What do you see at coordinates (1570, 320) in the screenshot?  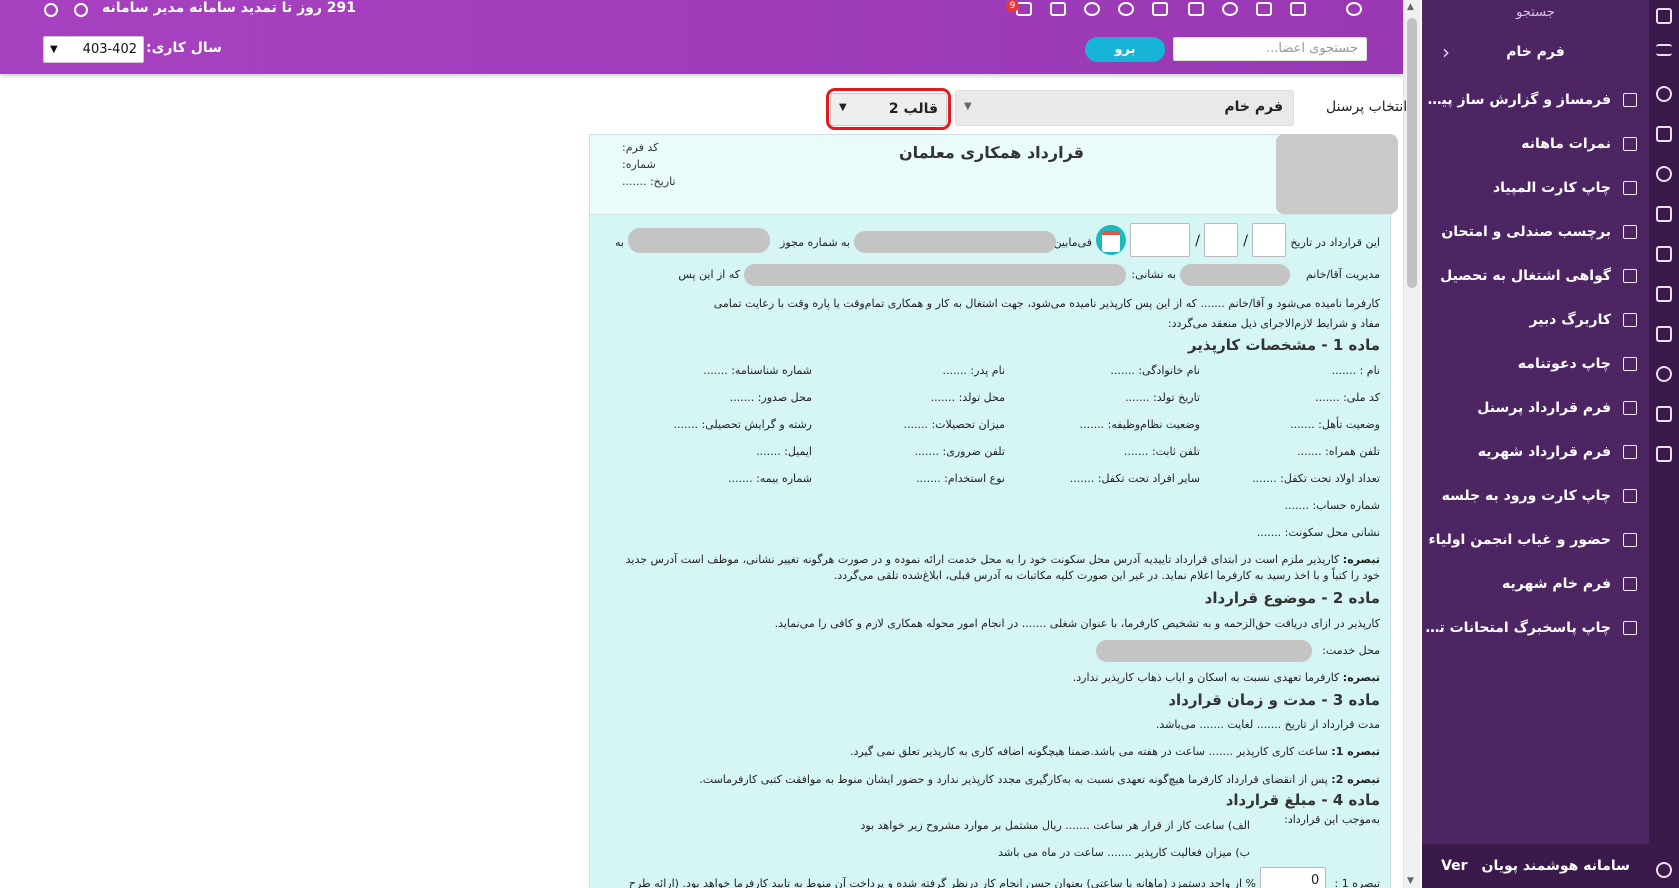 I see `sidebar-item-label: کاربرگ دبیر` at bounding box center [1570, 320].